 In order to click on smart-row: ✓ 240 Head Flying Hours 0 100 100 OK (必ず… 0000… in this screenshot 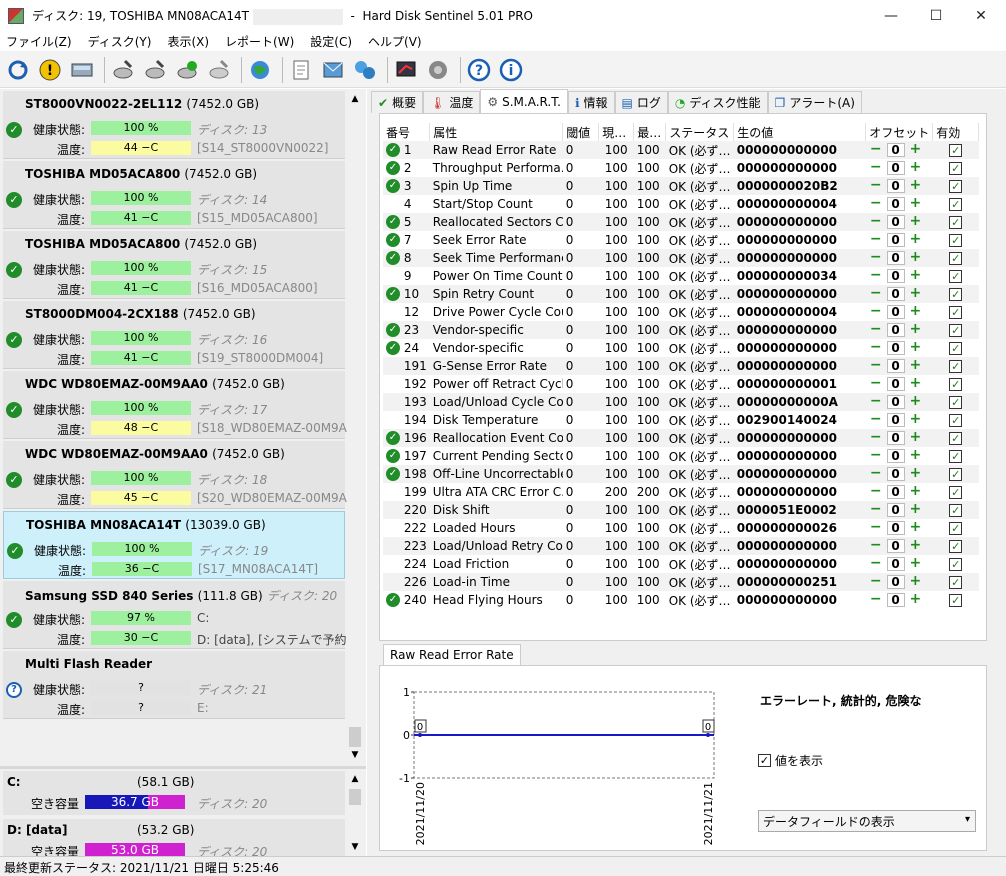, I will do `click(681, 600)`.